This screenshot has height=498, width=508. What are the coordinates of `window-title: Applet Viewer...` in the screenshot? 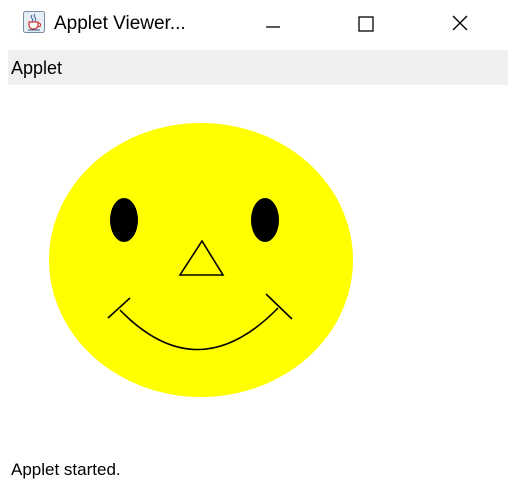 It's located at (120, 23).